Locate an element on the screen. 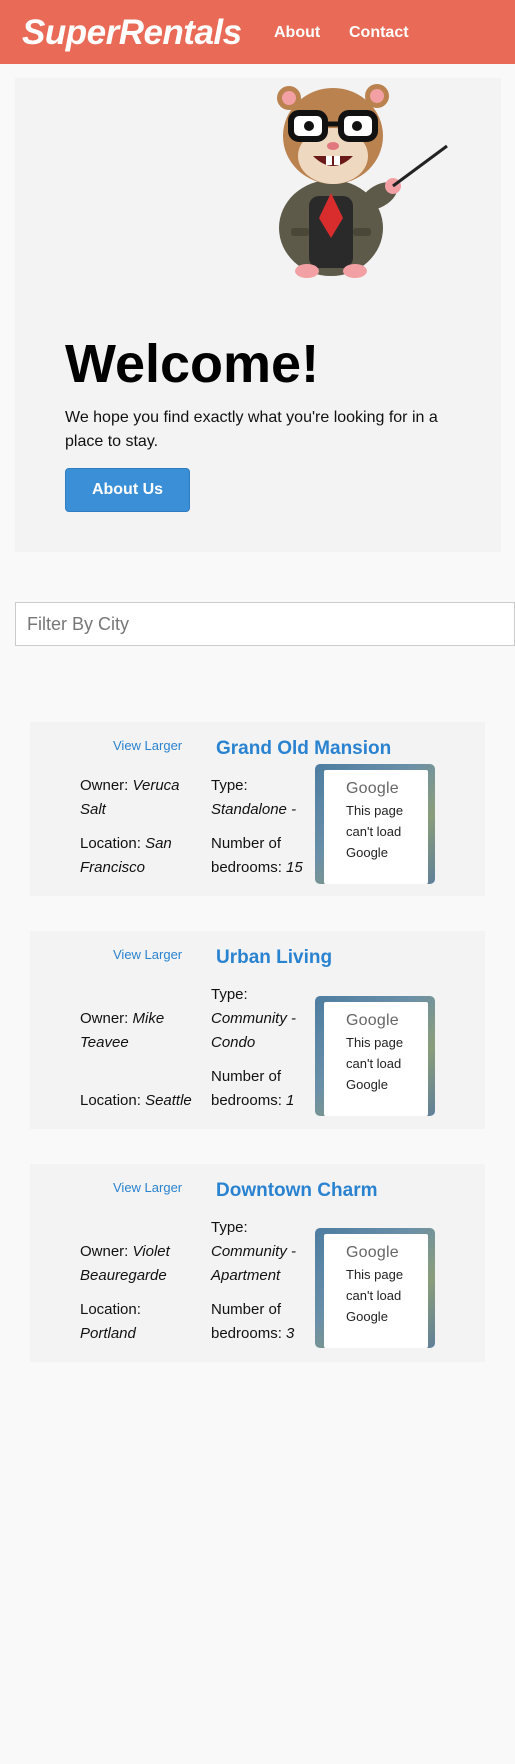 This screenshot has width=515, height=1764. listing-type: Type: Community - Apartment is located at coordinates (254, 1251).